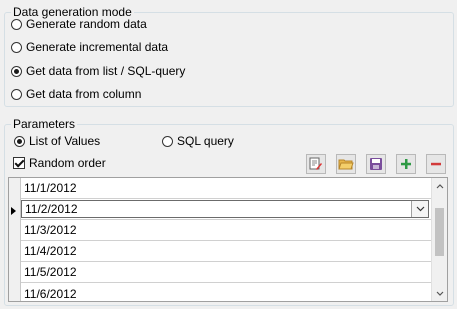 The image size is (457, 309). Describe the element at coordinates (226, 188) in the screenshot. I see `table-row: 11/1/2012` at that location.